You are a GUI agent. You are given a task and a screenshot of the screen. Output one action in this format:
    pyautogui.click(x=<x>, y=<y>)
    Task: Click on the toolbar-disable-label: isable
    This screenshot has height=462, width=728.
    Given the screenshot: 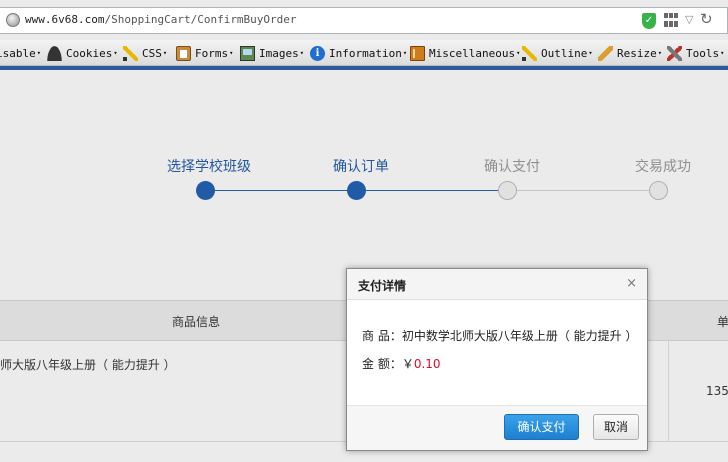 What is the action you would take?
    pyautogui.click(x=18, y=53)
    